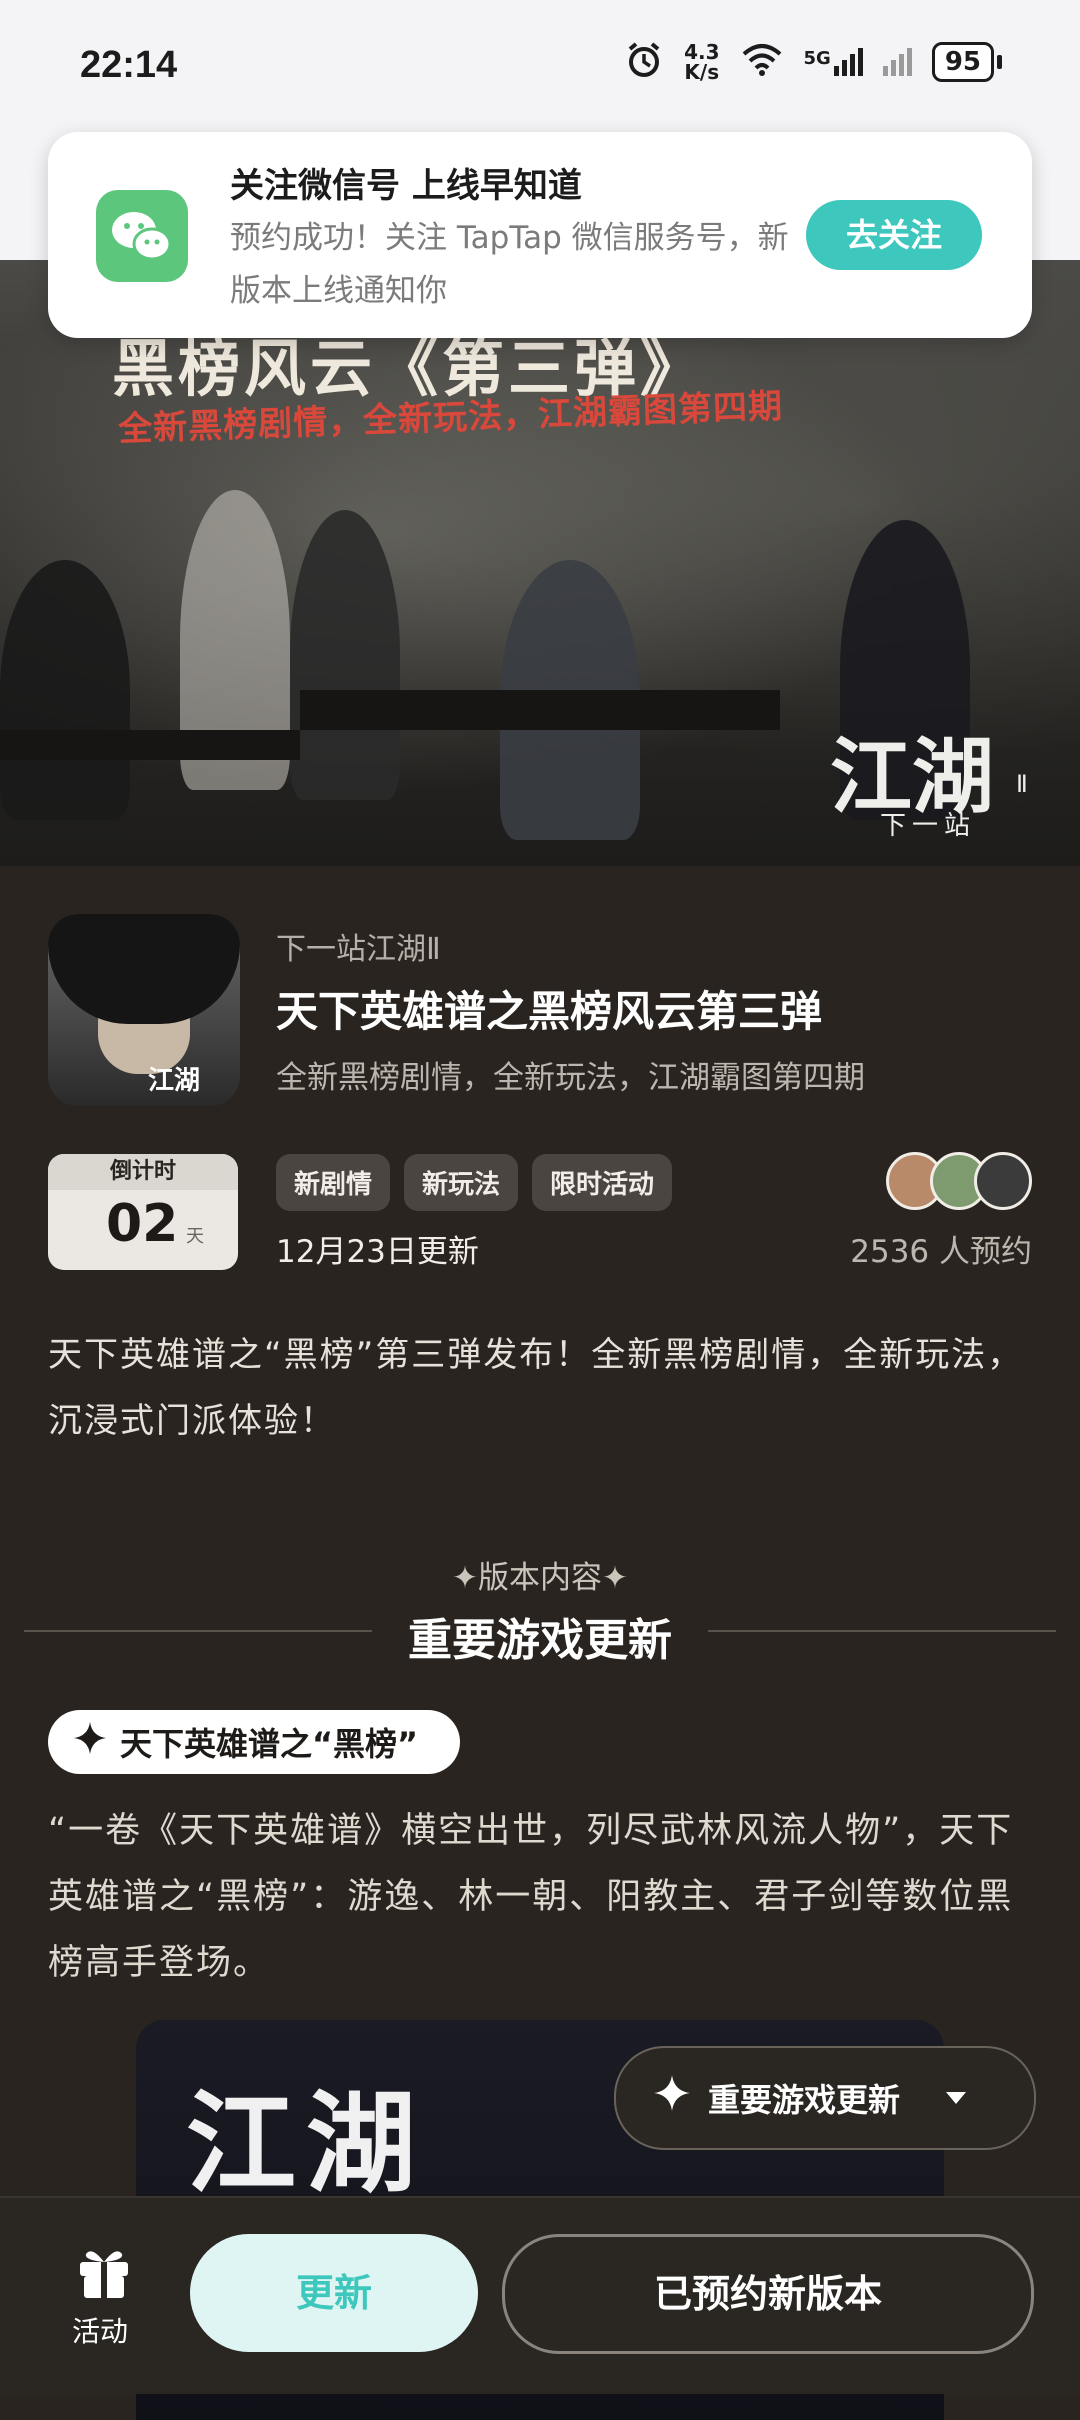  I want to click on section-title: 重要游戏更新, so click(540, 1640).